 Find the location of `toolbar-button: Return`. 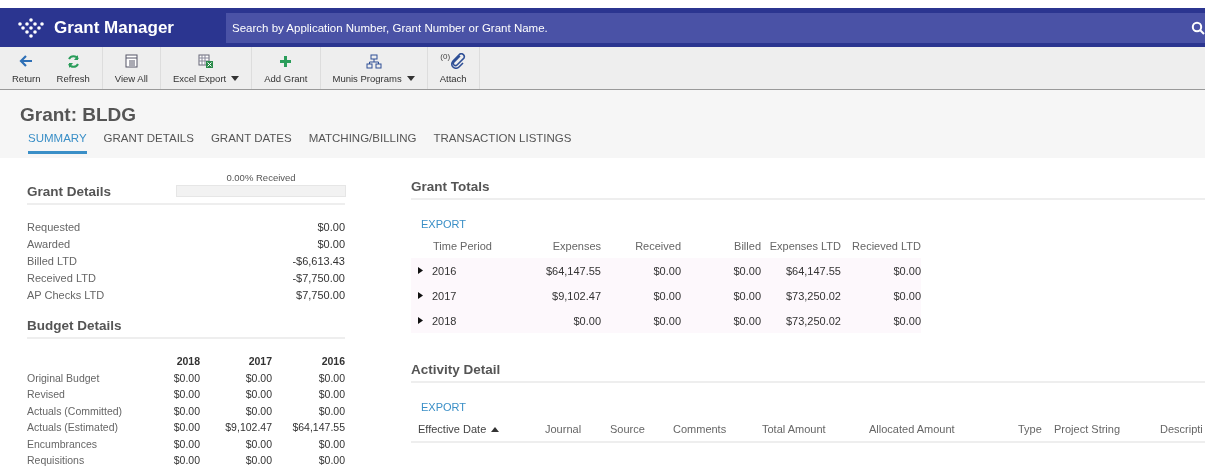

toolbar-button: Return is located at coordinates (26, 68).